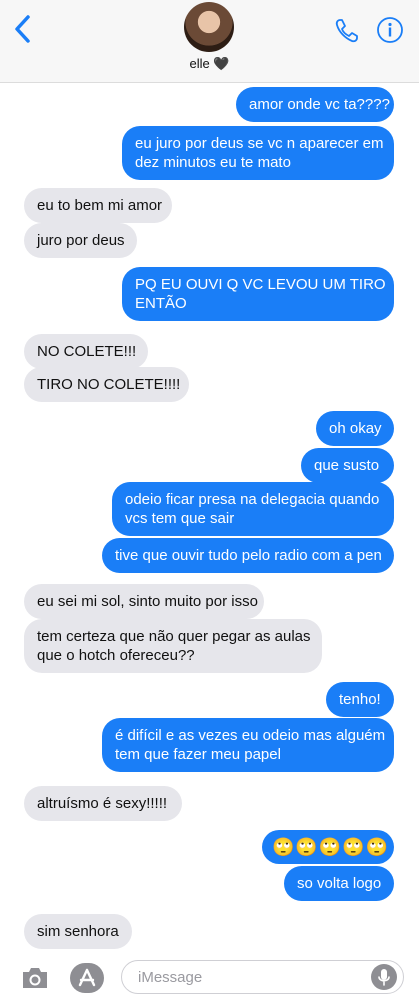 The width and height of the screenshot is (419, 1000). I want to click on microphone-icon, so click(384, 977).